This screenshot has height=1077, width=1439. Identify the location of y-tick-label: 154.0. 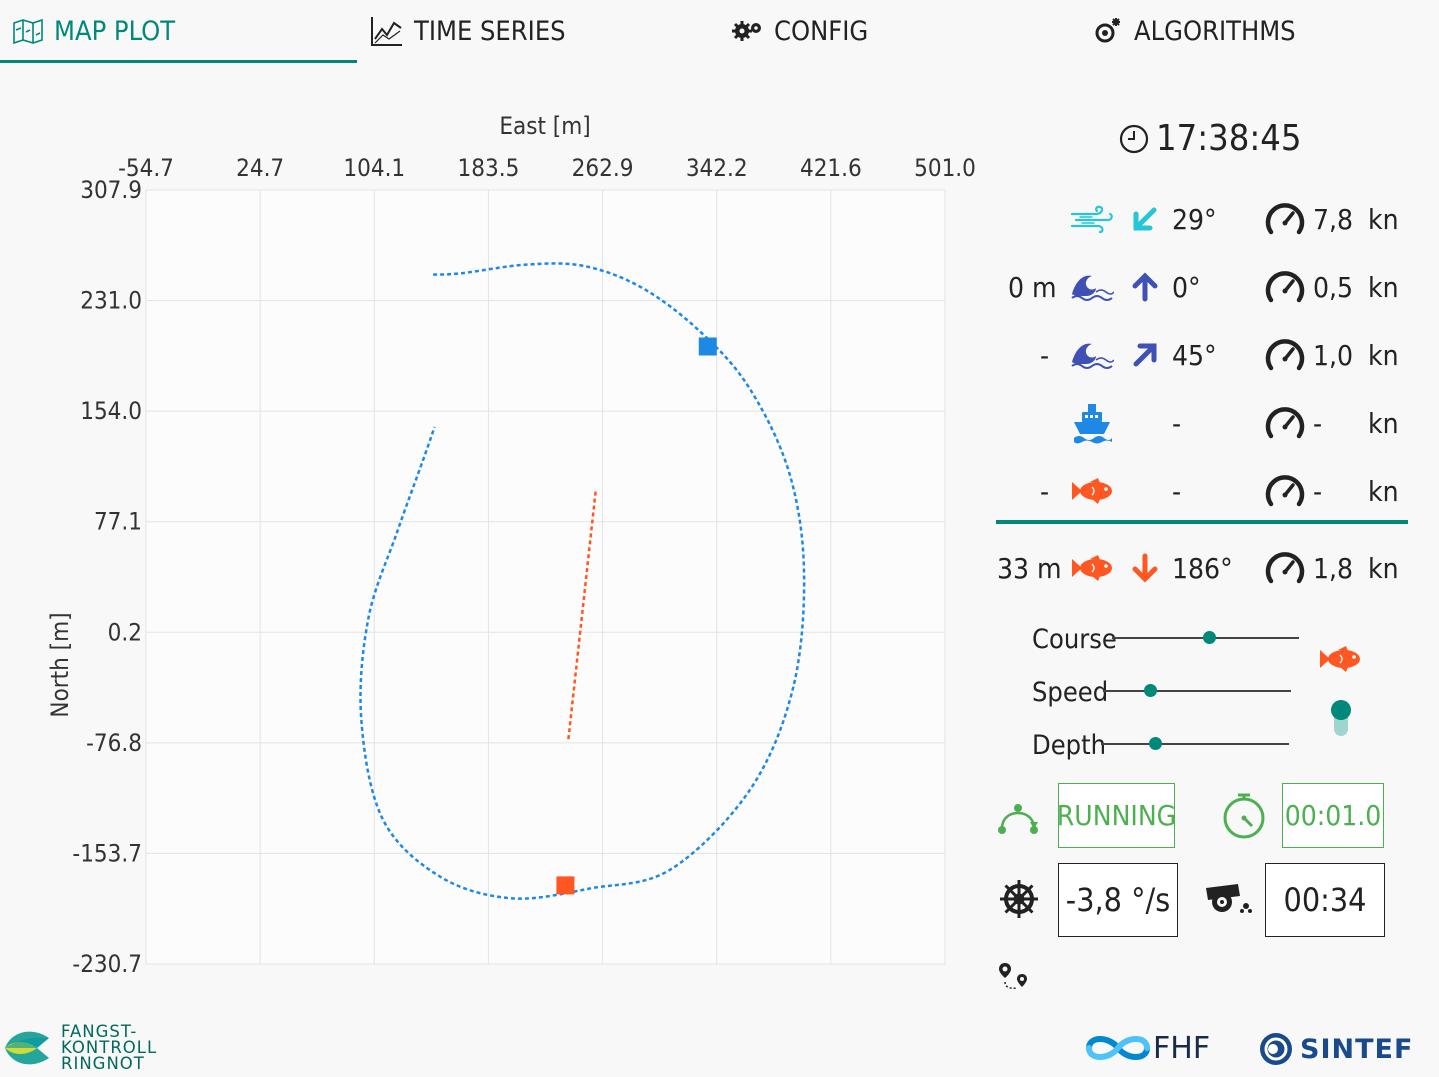
(111, 411).